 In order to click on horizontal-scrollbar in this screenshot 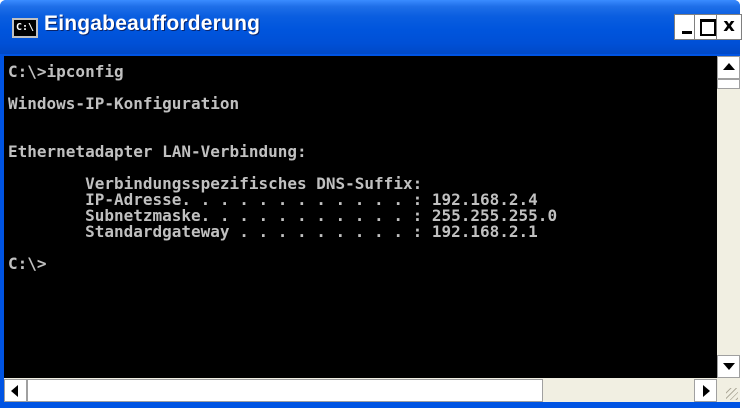, I will do `click(360, 390)`.